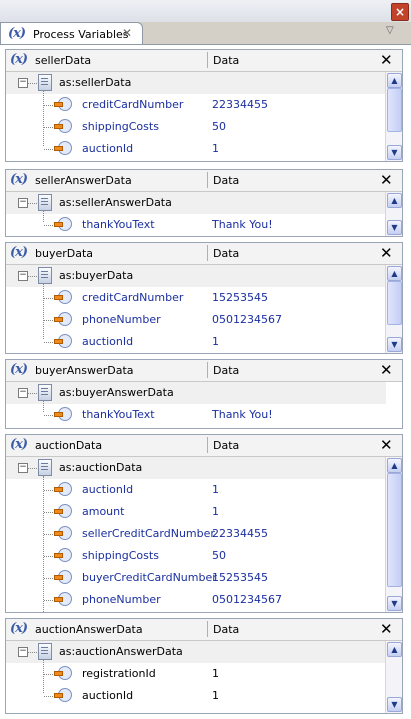 The image size is (411, 719). I want to click on tab-process-variables: (x) Process Variables ✕, so click(71, 33).